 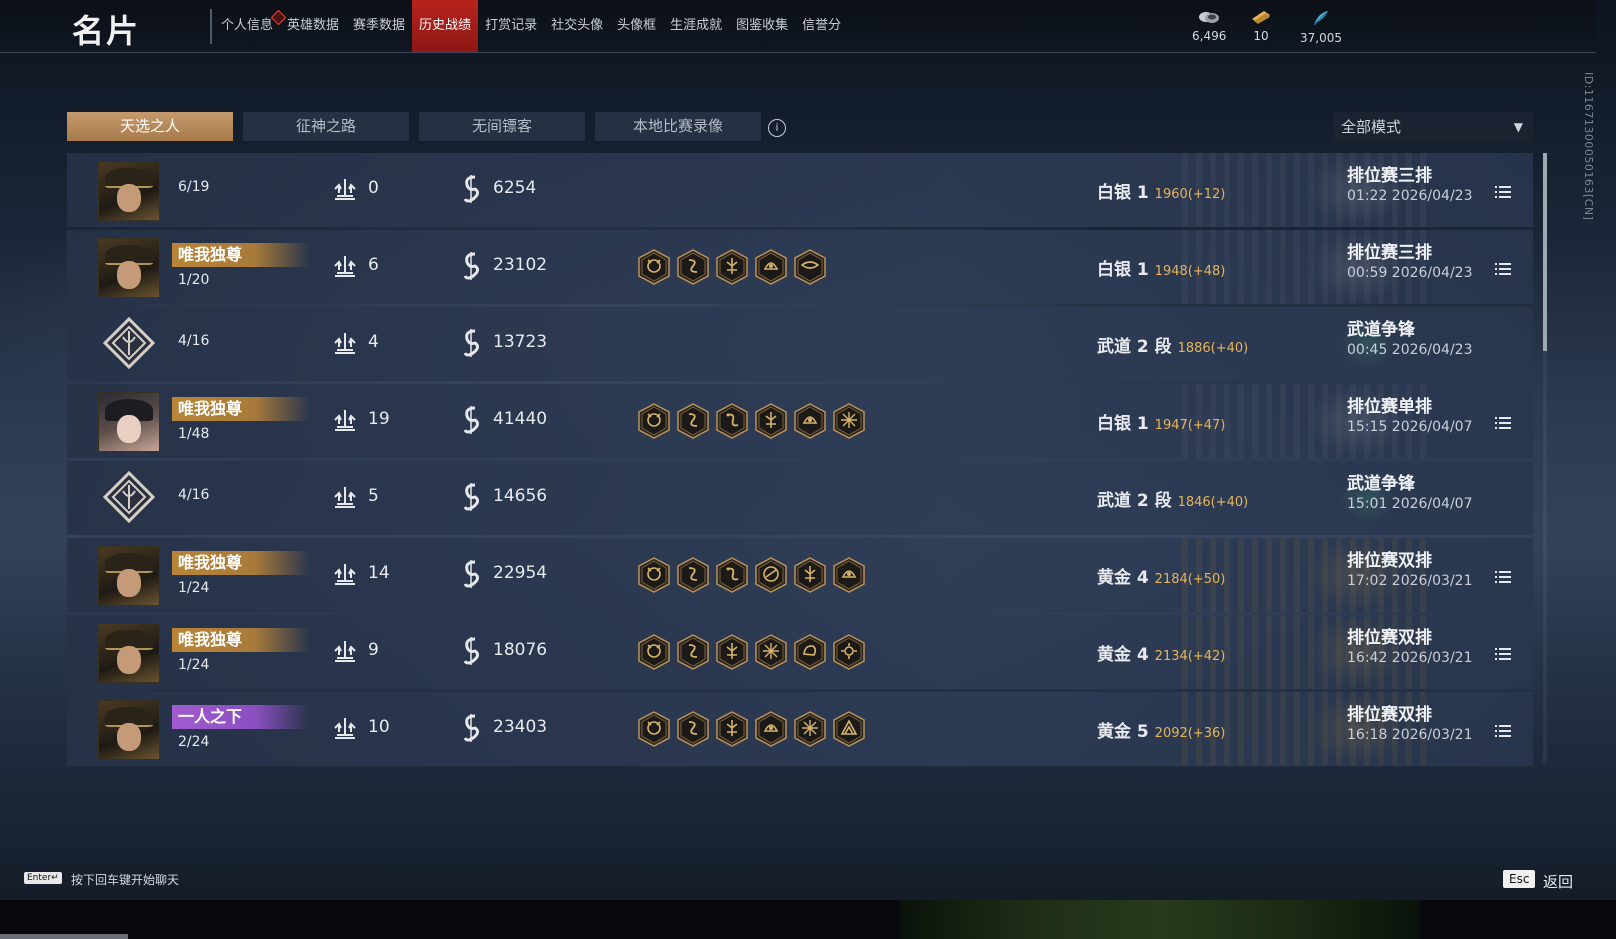 What do you see at coordinates (696, 26) in the screenshot?
I see `nav-tab: 生涯成就` at bounding box center [696, 26].